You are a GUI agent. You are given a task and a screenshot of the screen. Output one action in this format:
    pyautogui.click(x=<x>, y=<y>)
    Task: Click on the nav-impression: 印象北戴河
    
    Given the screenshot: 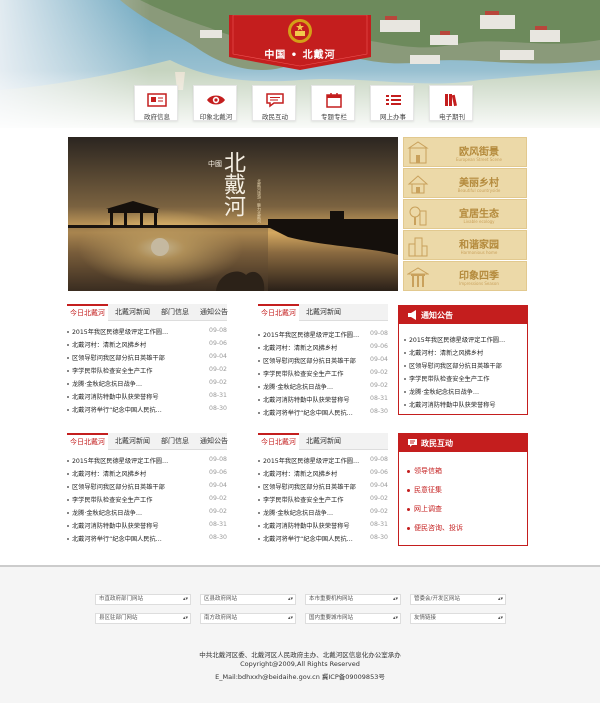 What is the action you would take?
    pyautogui.click(x=215, y=103)
    